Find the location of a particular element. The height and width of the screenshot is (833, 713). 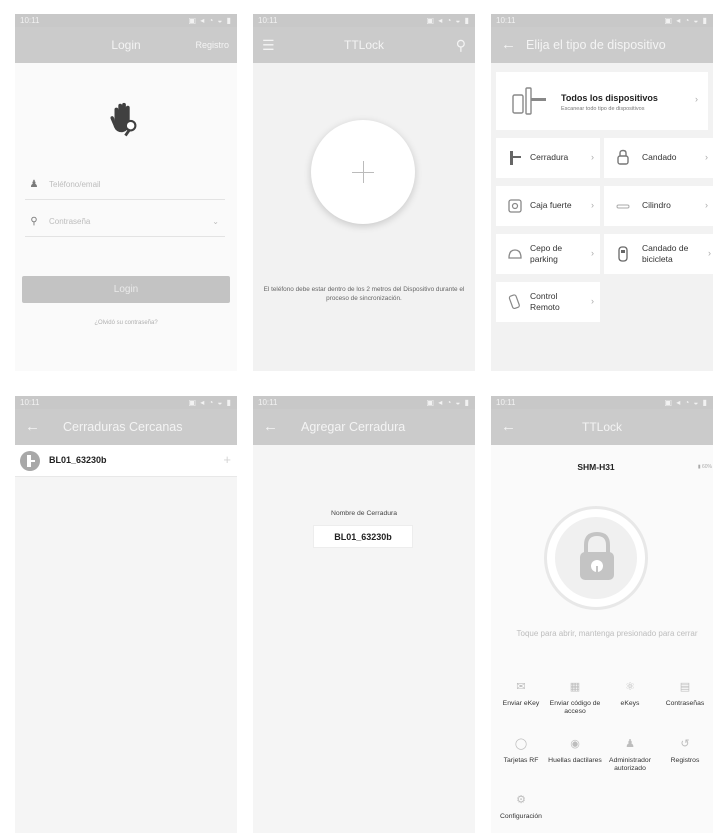

function-label: Configuración is located at coordinates (521, 816).